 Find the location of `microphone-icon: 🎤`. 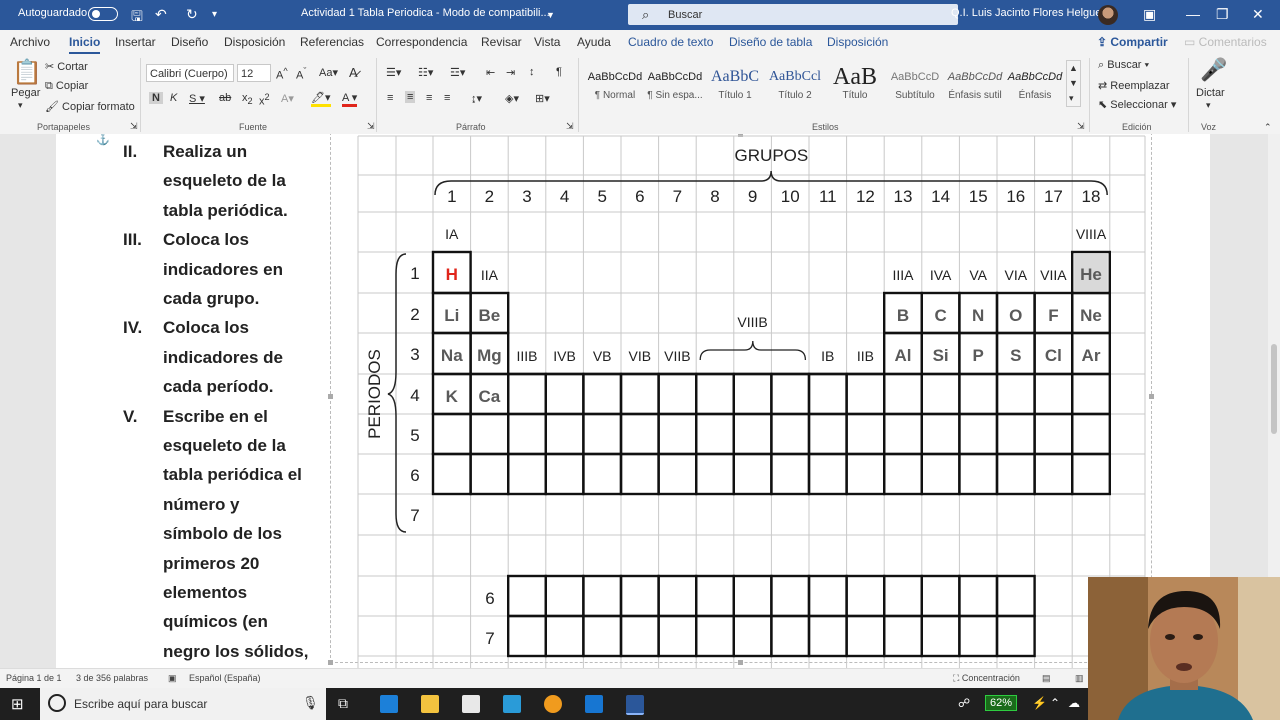

microphone-icon: 🎤 is located at coordinates (1213, 70).